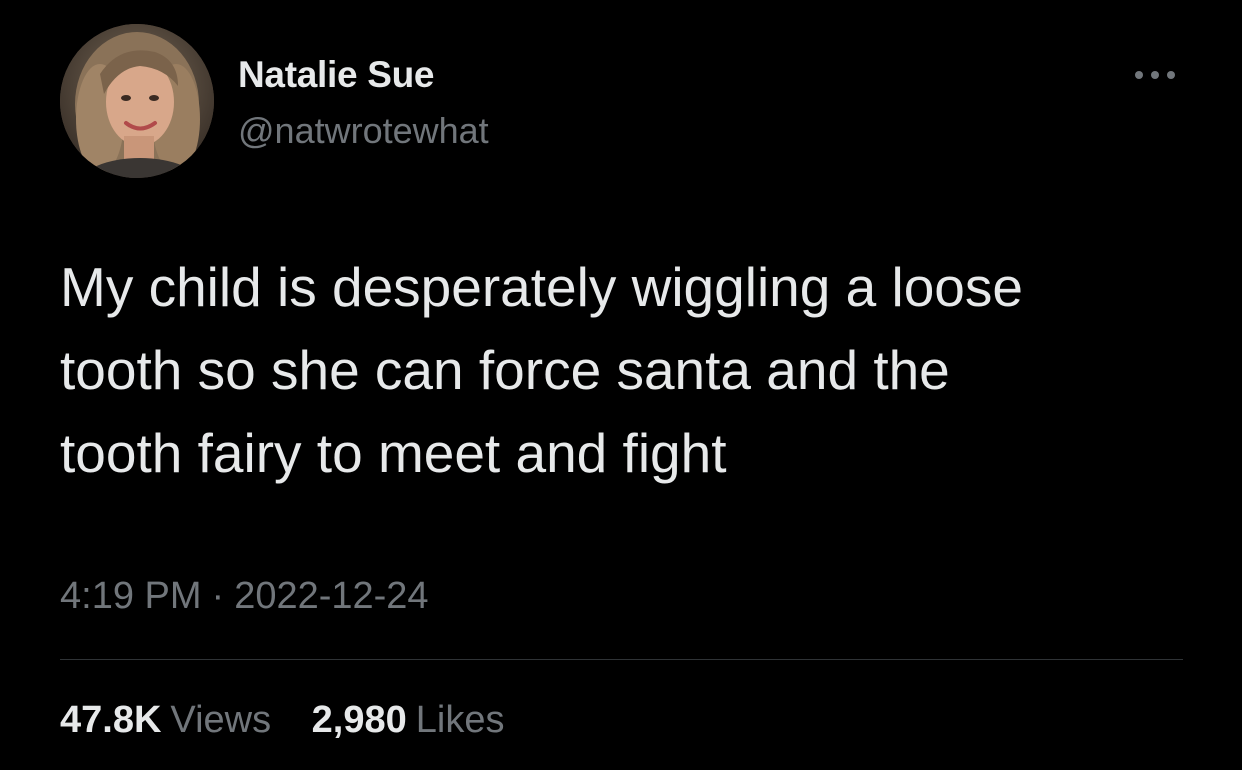 The image size is (1242, 770). Describe the element at coordinates (359, 720) in the screenshot. I see `likes-count: 2,980` at that location.